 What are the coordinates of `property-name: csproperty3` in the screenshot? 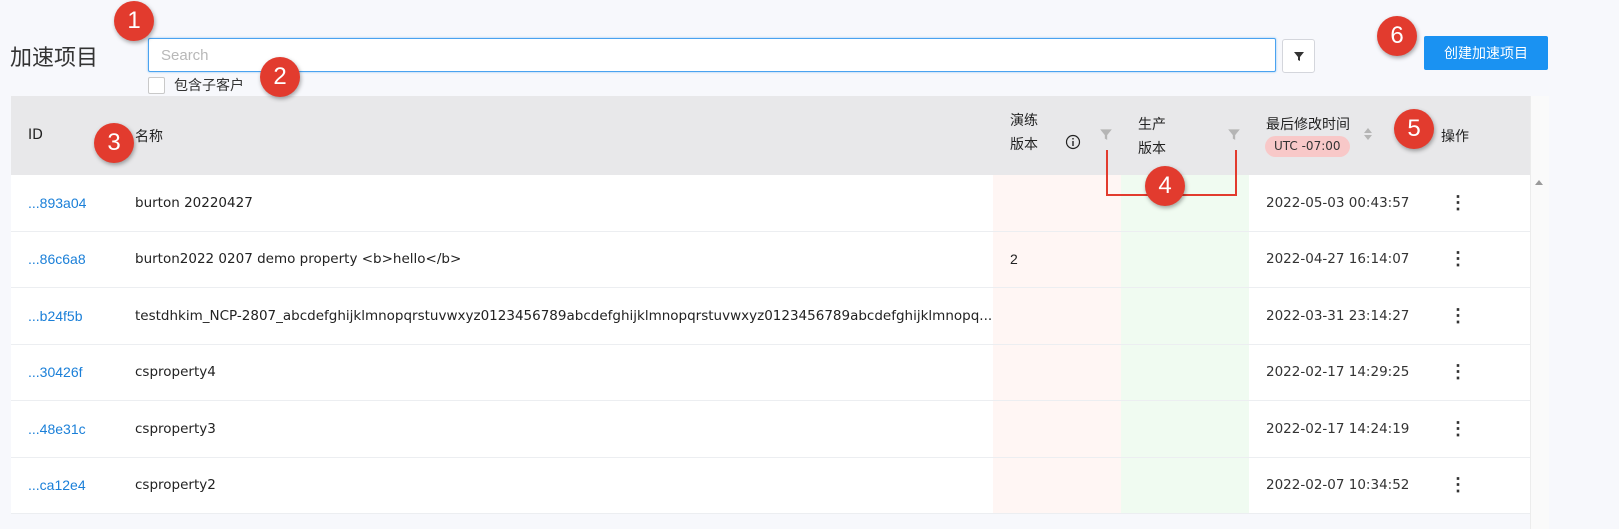 It's located at (175, 428).